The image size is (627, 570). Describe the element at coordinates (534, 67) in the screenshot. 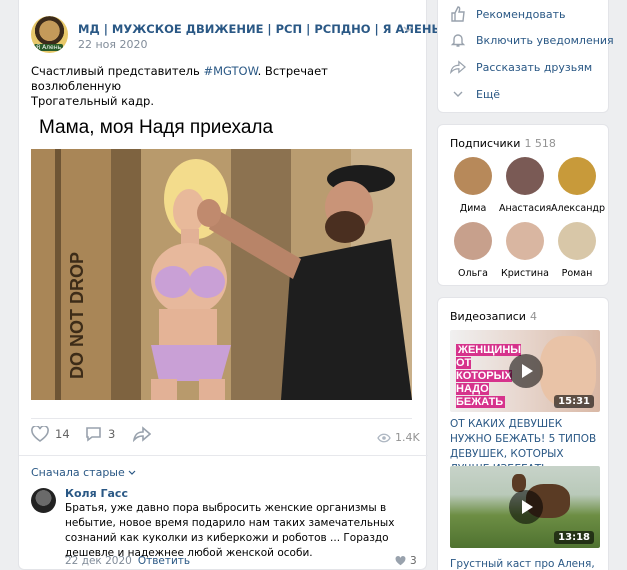

I see `menu-share-label: Рассказать друзьям` at that location.